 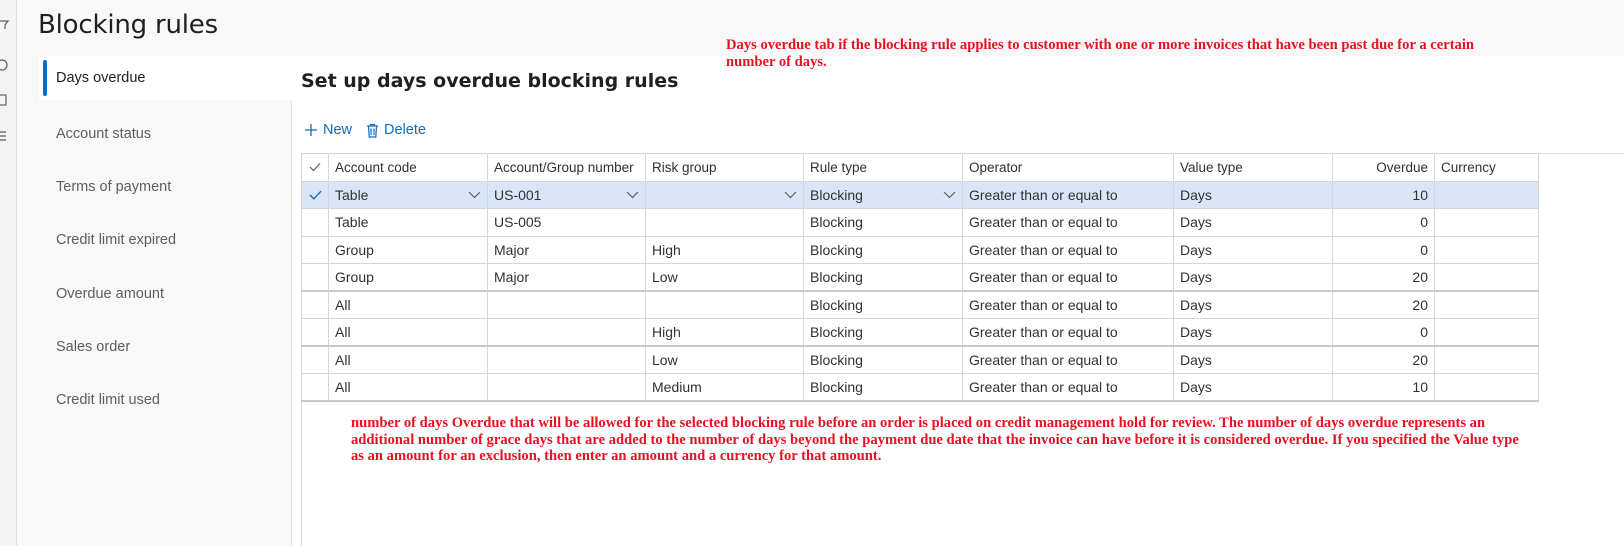 I want to click on tab-account-status: Account status, so click(x=165, y=134).